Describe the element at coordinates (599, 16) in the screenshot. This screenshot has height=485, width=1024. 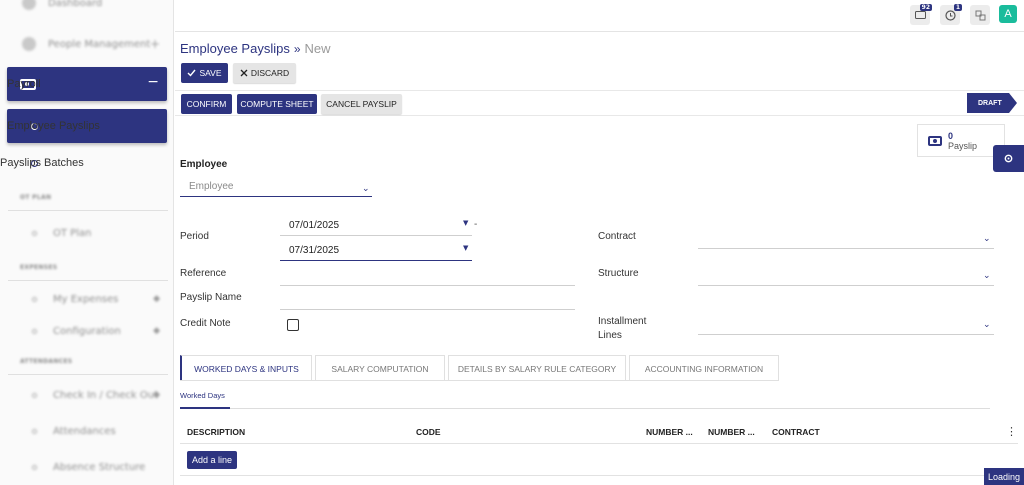
I see `top-bar: 92 1 A` at that location.